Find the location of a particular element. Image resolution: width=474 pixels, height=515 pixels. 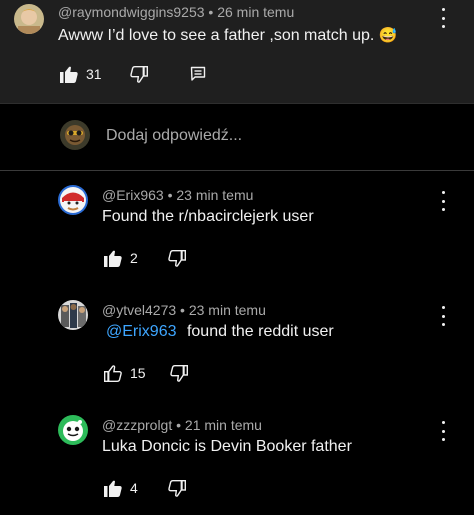

like-button: 4 is located at coordinates (121, 488).